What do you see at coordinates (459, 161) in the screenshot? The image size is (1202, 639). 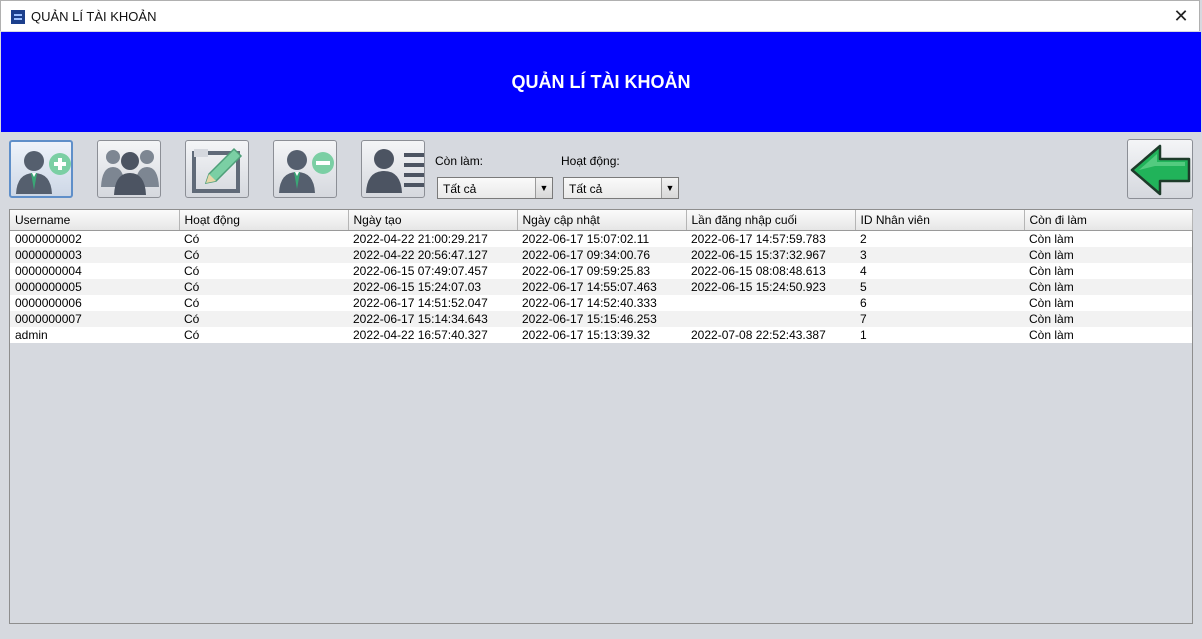 I see `con-lam-label: Còn làm:` at bounding box center [459, 161].